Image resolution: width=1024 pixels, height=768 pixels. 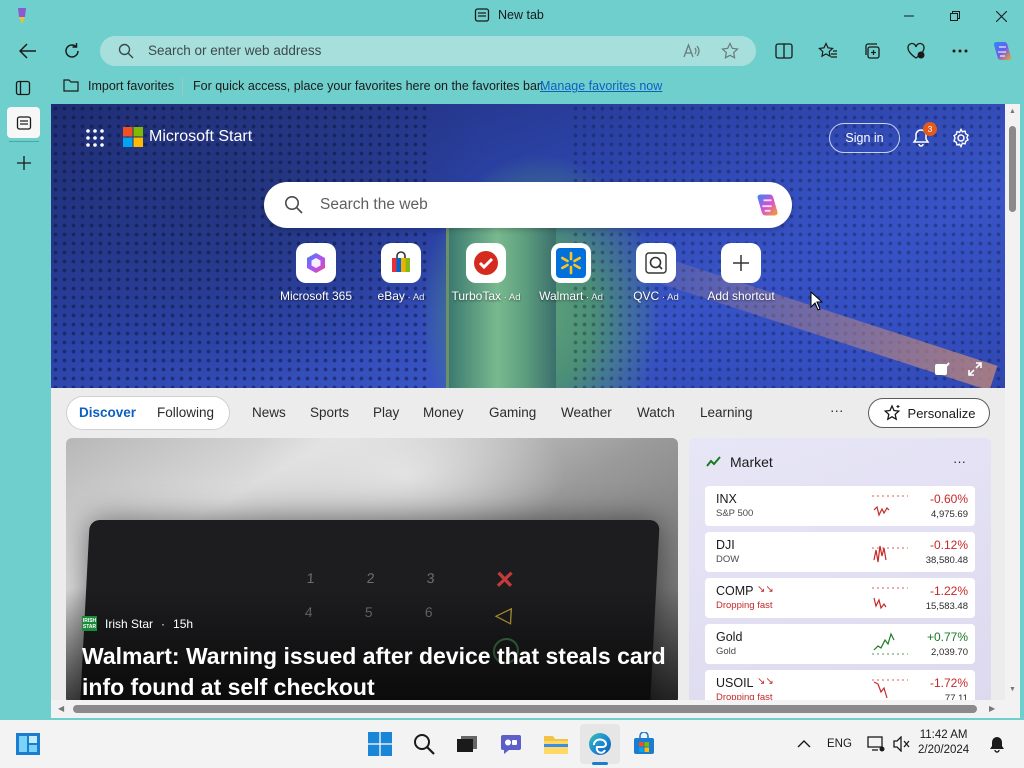 I want to click on vertical-tab-new-tab, so click(x=23, y=122).